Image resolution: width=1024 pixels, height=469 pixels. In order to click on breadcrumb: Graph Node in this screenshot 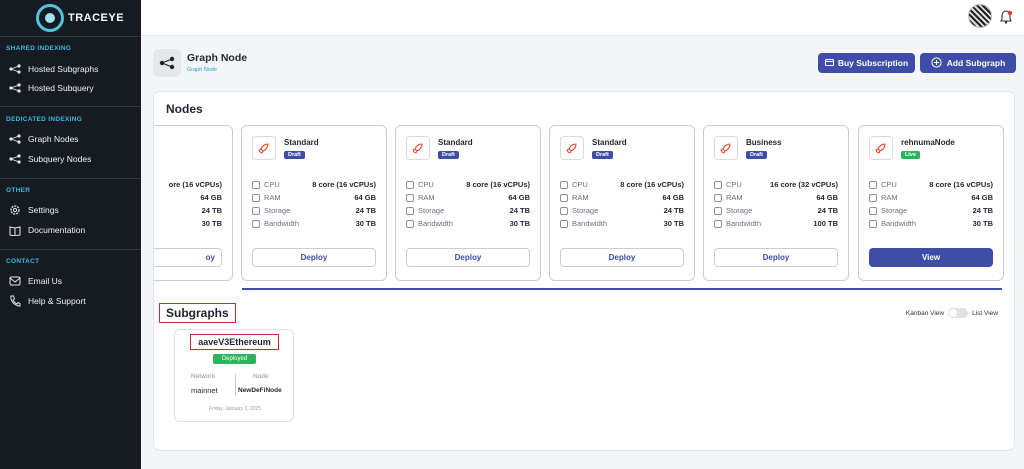, I will do `click(202, 70)`.